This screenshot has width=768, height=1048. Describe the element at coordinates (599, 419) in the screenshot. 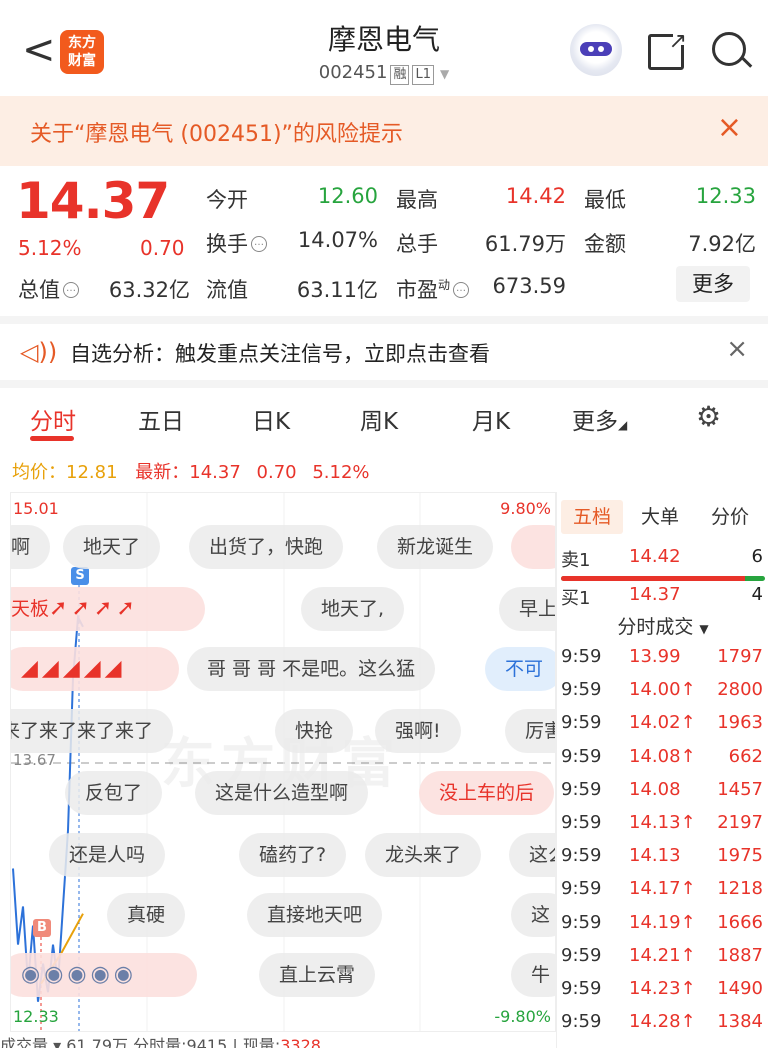

I see `tab-more: 更多◢` at that location.